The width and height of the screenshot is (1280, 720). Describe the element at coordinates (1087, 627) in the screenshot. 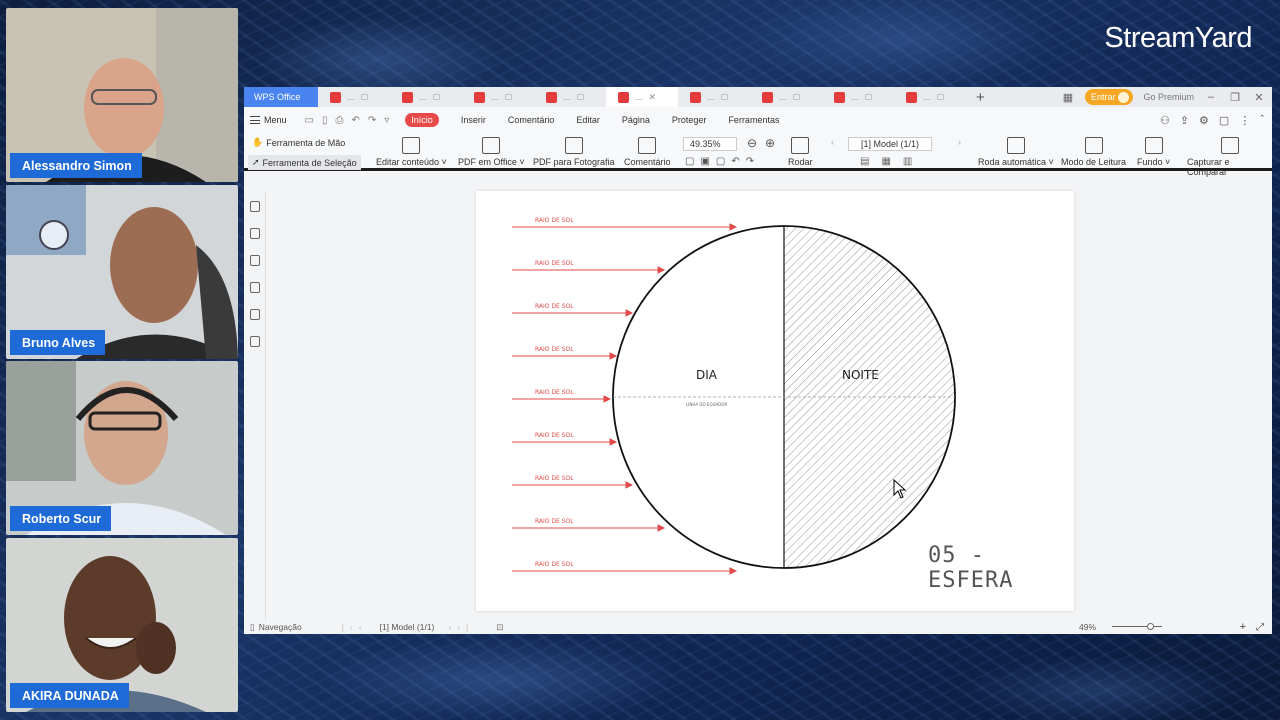

I see `status-zoom: 49%` at that location.